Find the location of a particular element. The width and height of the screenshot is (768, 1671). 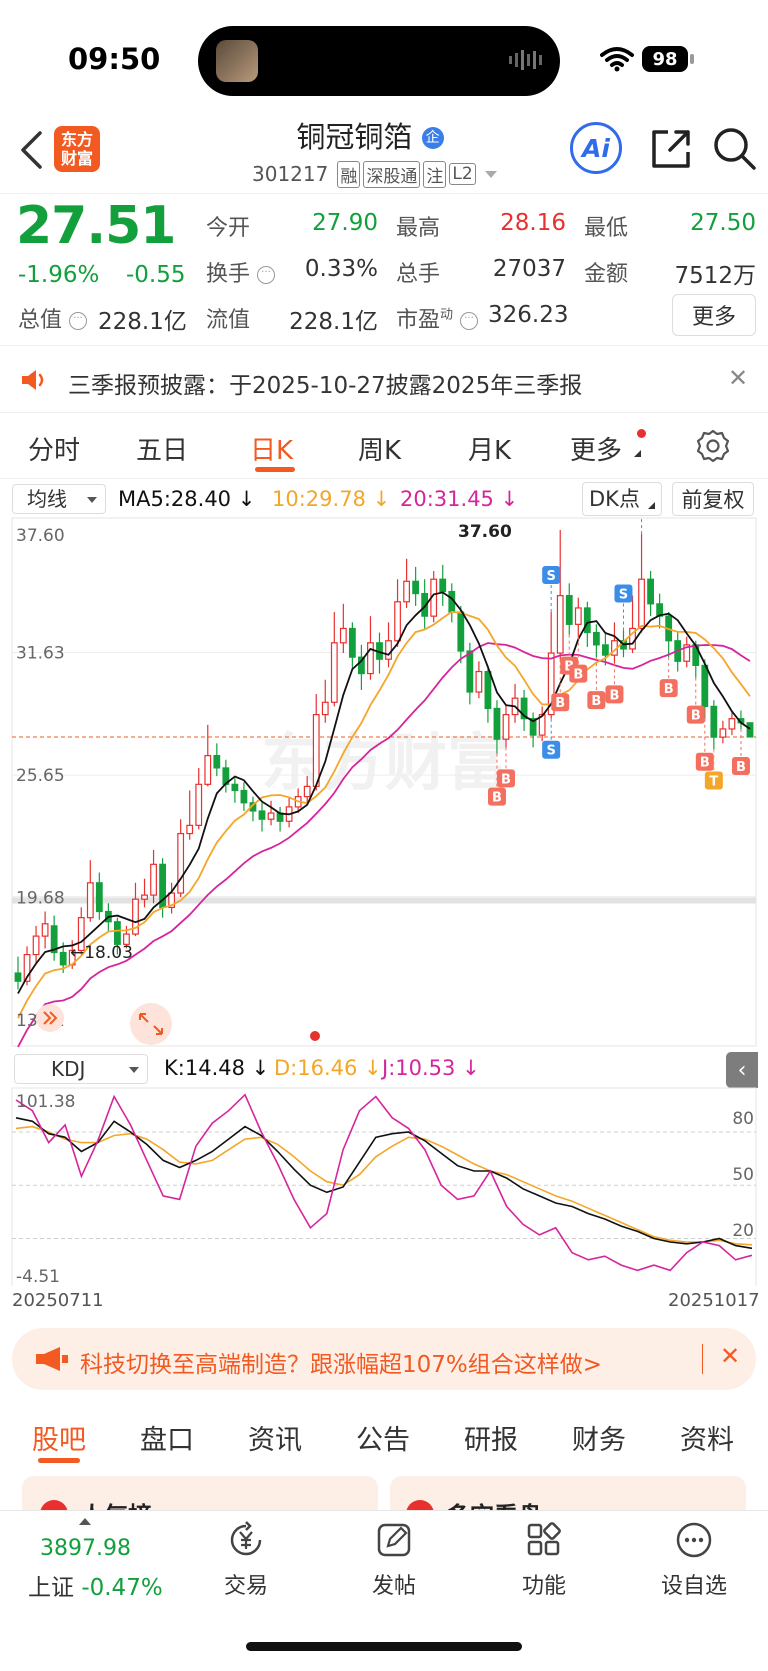

low-label: 最低 is located at coordinates (606, 228).